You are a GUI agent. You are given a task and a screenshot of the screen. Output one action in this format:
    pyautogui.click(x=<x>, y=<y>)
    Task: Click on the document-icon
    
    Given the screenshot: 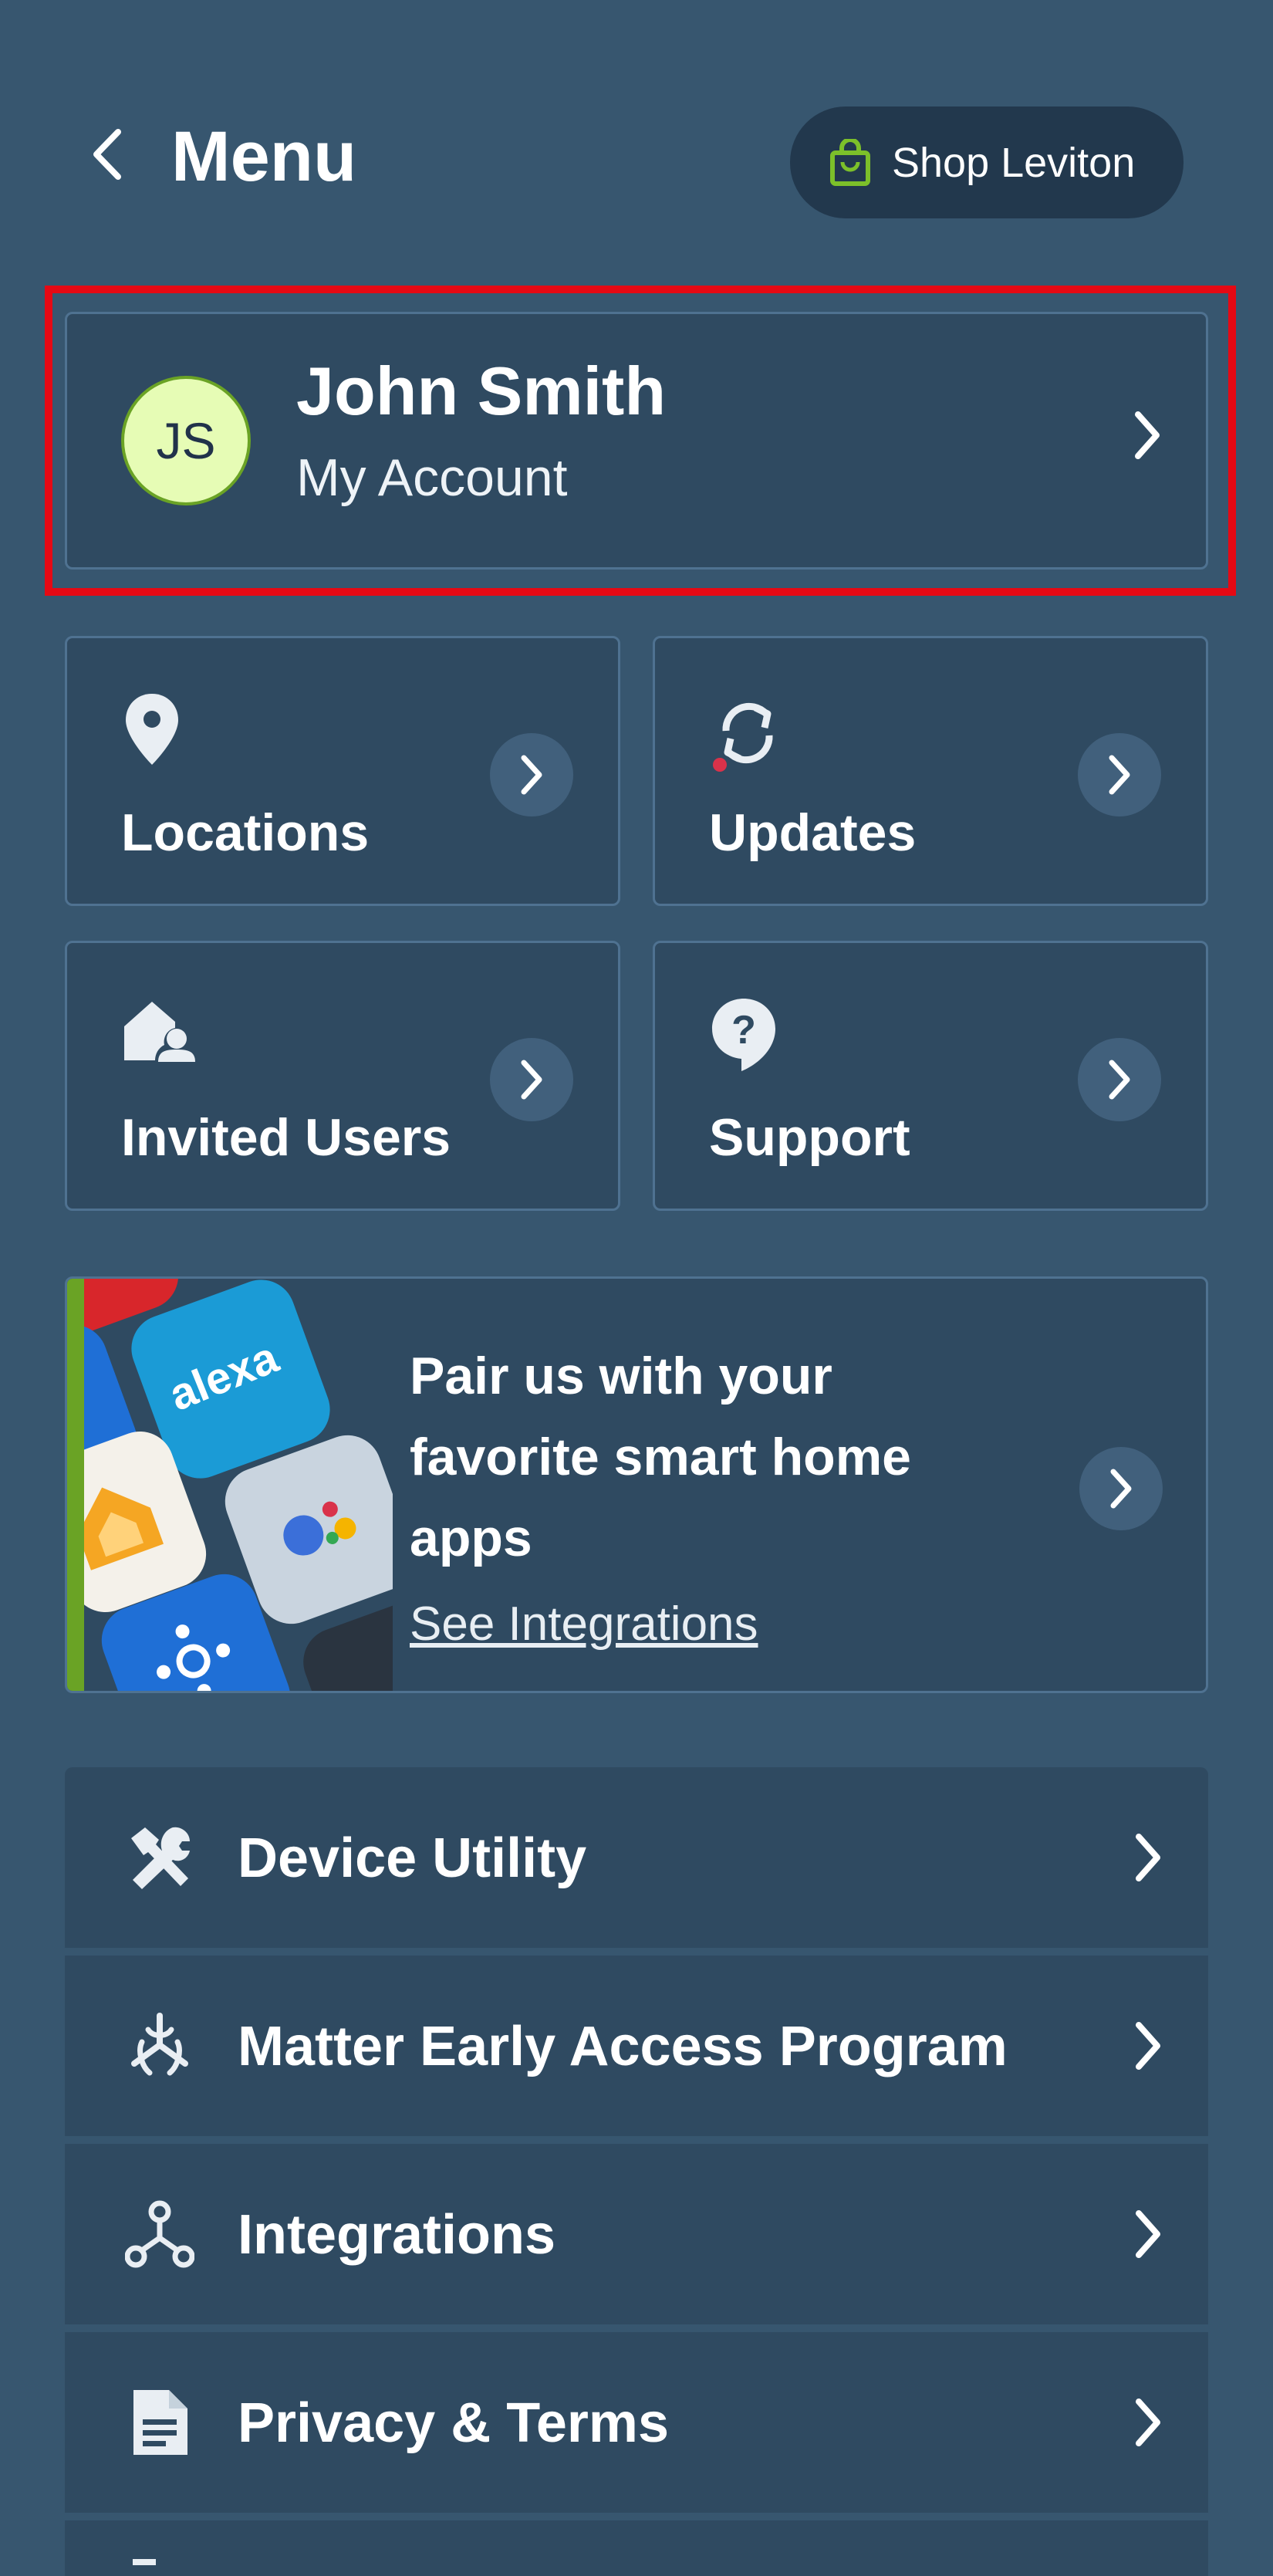 What is the action you would take?
    pyautogui.click(x=159, y=2422)
    